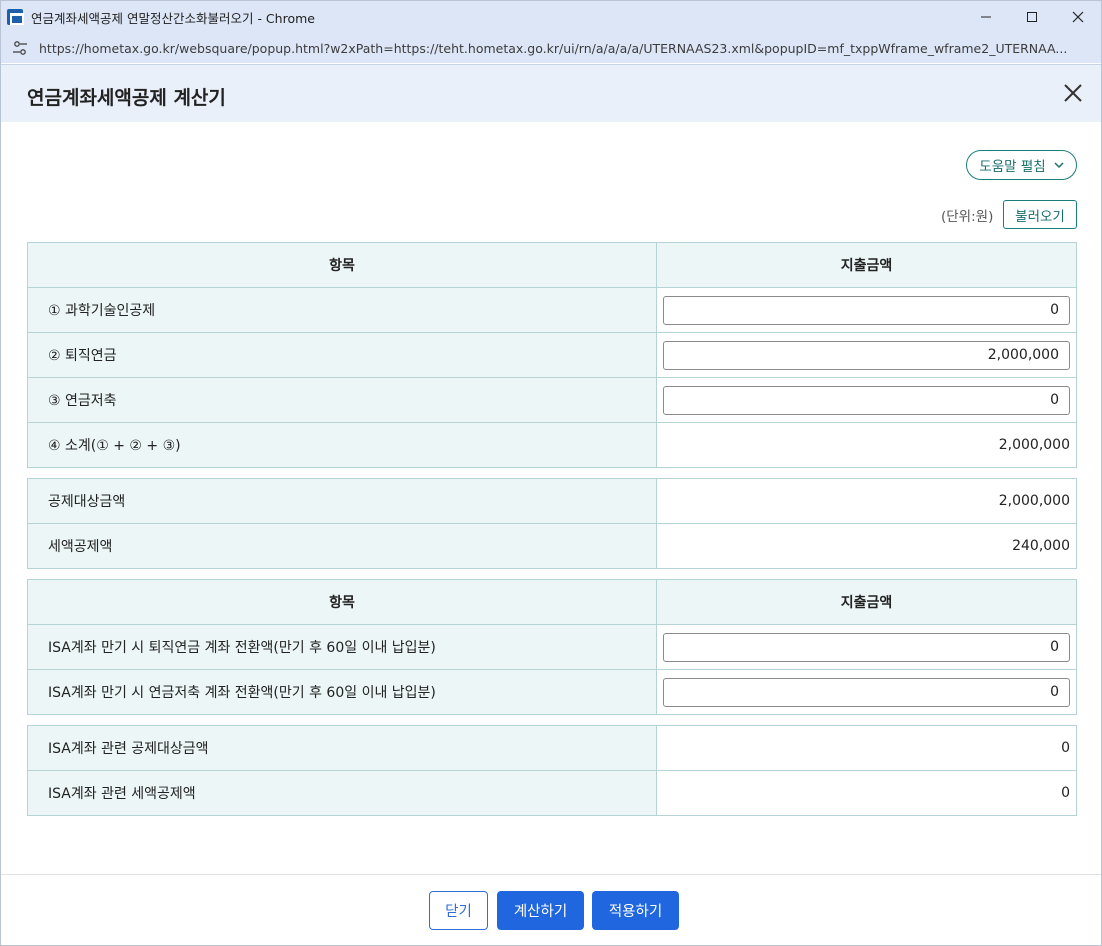 The width and height of the screenshot is (1102, 946). I want to click on deduction-summary-table: 공제대상금액 2,000,000 세액공제액 240,000, so click(551, 523).